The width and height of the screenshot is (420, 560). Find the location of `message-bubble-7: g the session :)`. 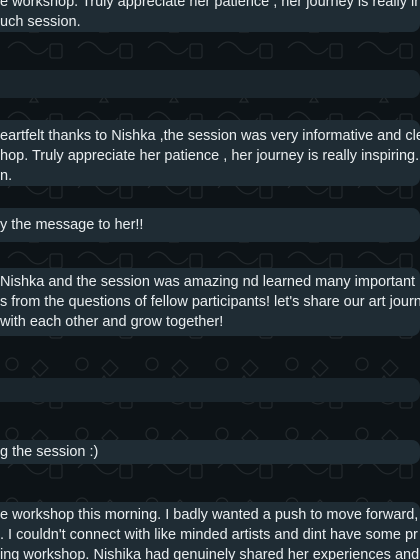

message-bubble-7: g the session :) is located at coordinates (210, 452).